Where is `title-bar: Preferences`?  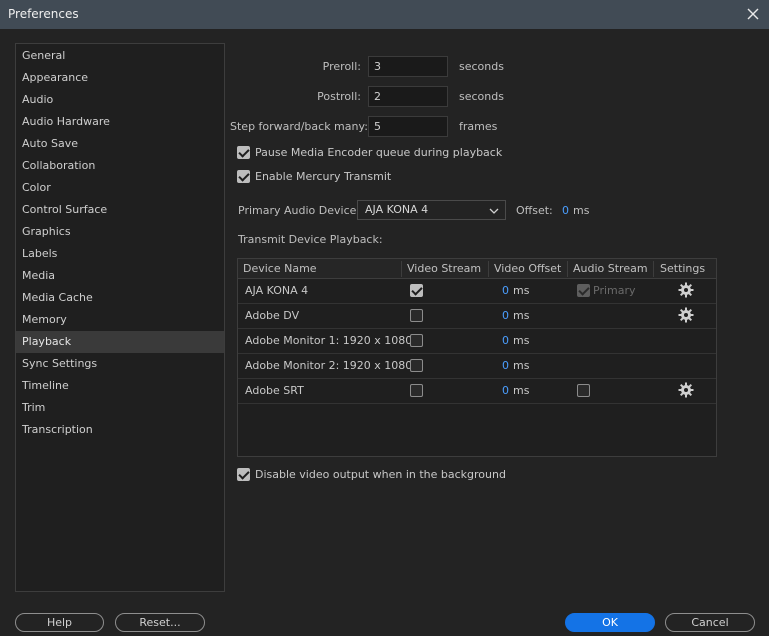 title-bar: Preferences is located at coordinates (384, 14).